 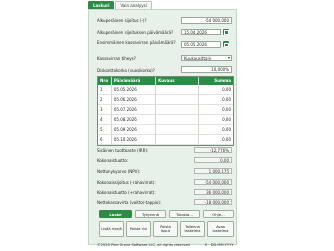 What do you see at coordinates (126, 182) in the screenshot?
I see `total-invested-label: Kokonaissijoitus (-rahavirrat):` at bounding box center [126, 182].